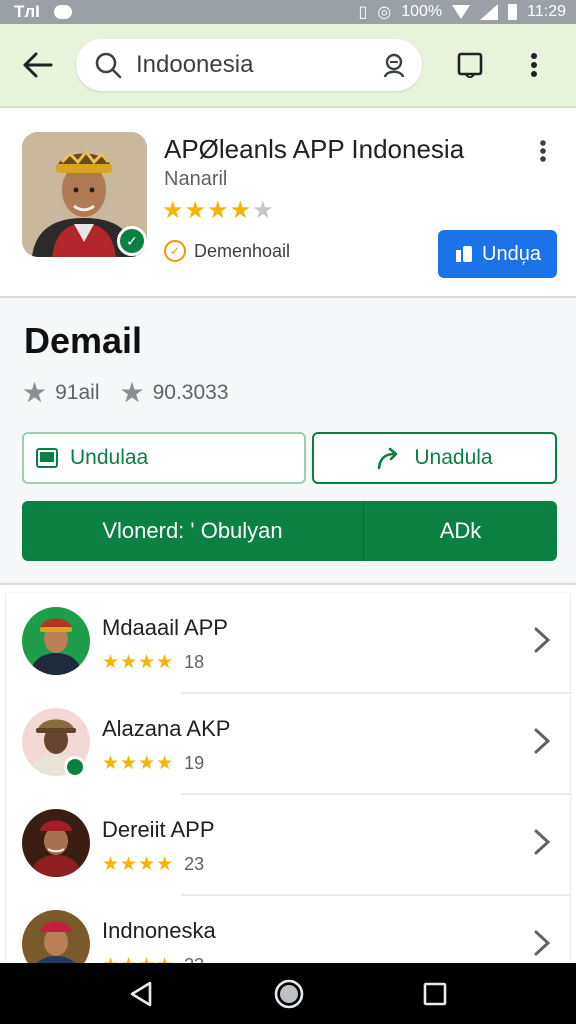 The height and width of the screenshot is (1024, 576). I want to click on share-icon, so click(388, 458).